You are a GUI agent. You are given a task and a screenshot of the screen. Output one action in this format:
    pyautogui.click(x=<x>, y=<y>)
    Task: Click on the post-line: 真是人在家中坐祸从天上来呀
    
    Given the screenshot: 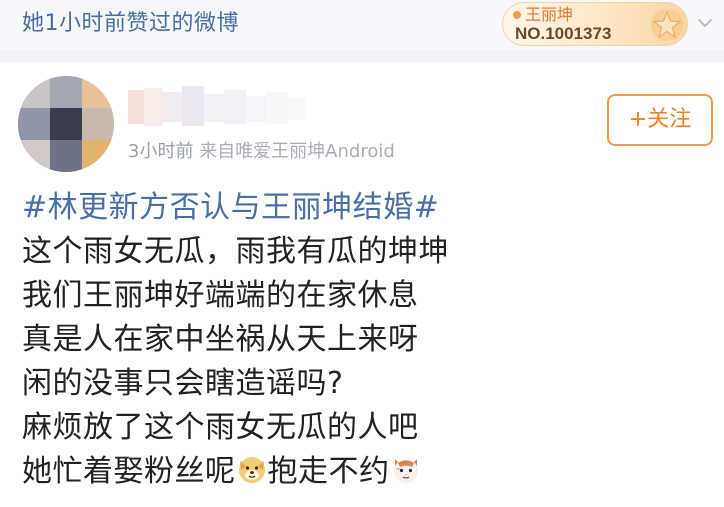 What is the action you would take?
    pyautogui.click(x=220, y=339)
    